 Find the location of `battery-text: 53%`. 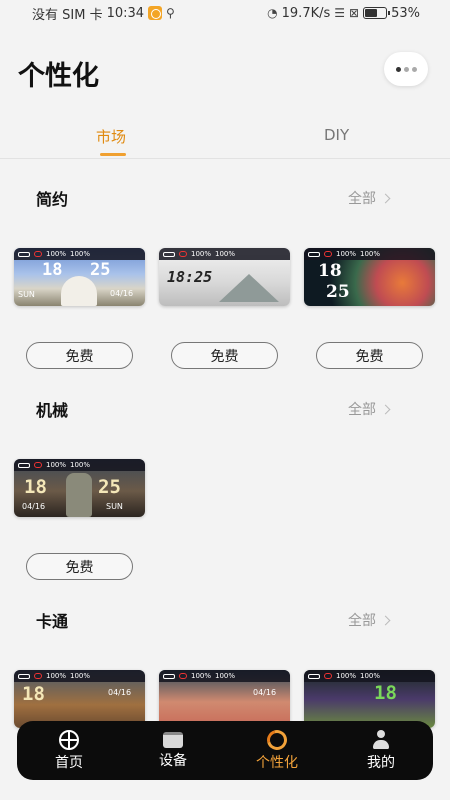

battery-text: 53% is located at coordinates (405, 13).